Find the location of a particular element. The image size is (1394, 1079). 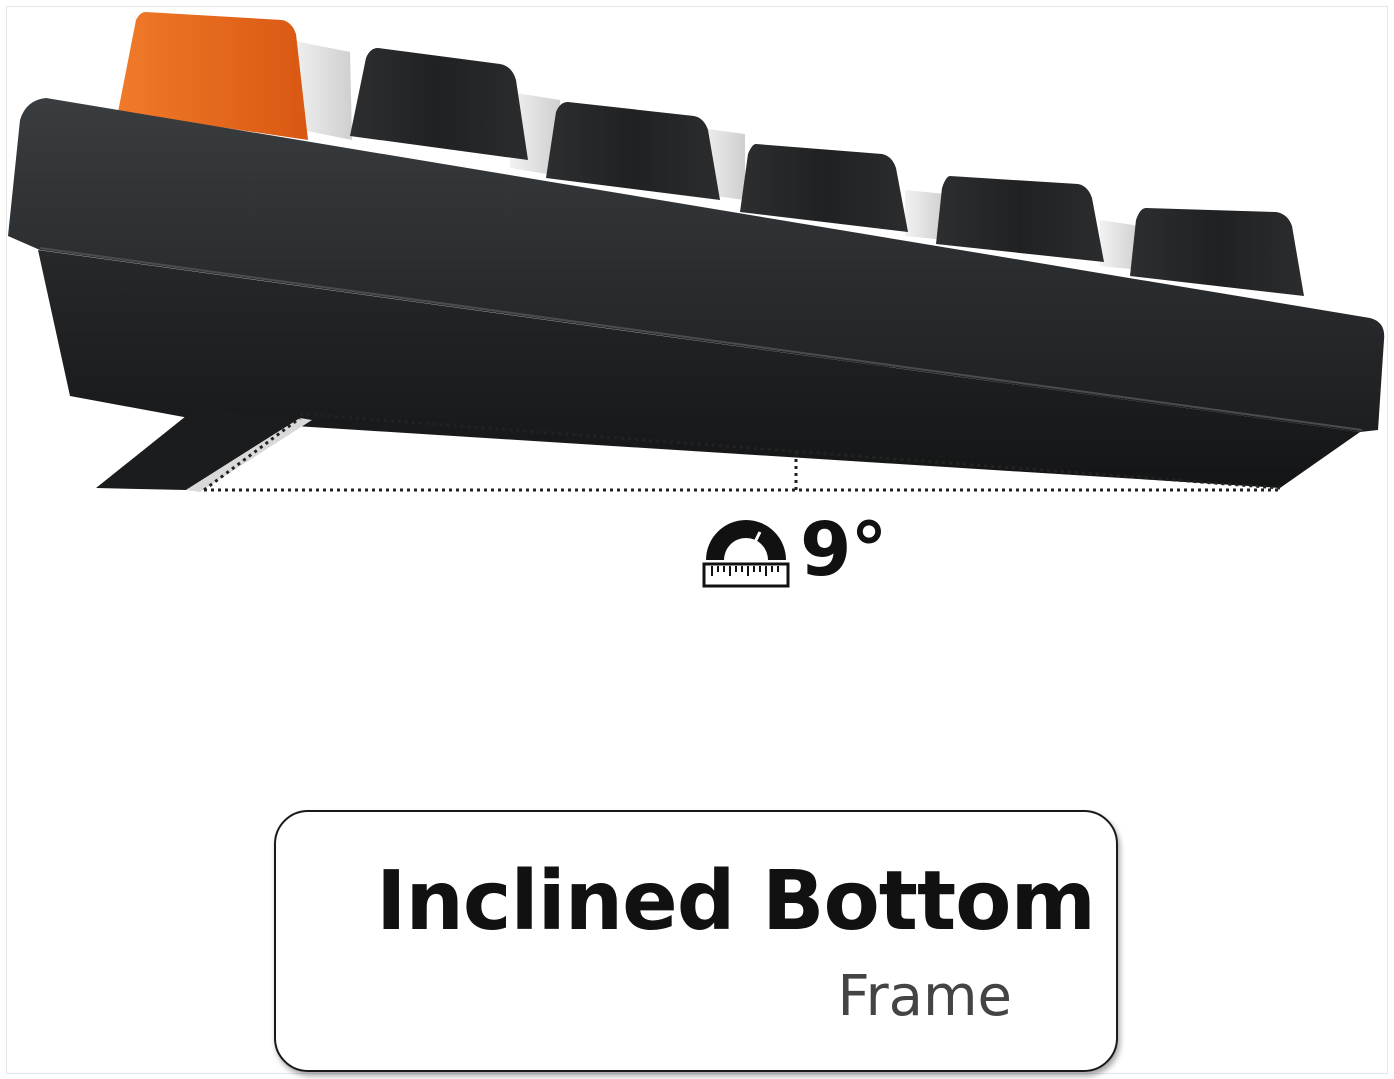

kickstand-foot is located at coordinates (198, 449).